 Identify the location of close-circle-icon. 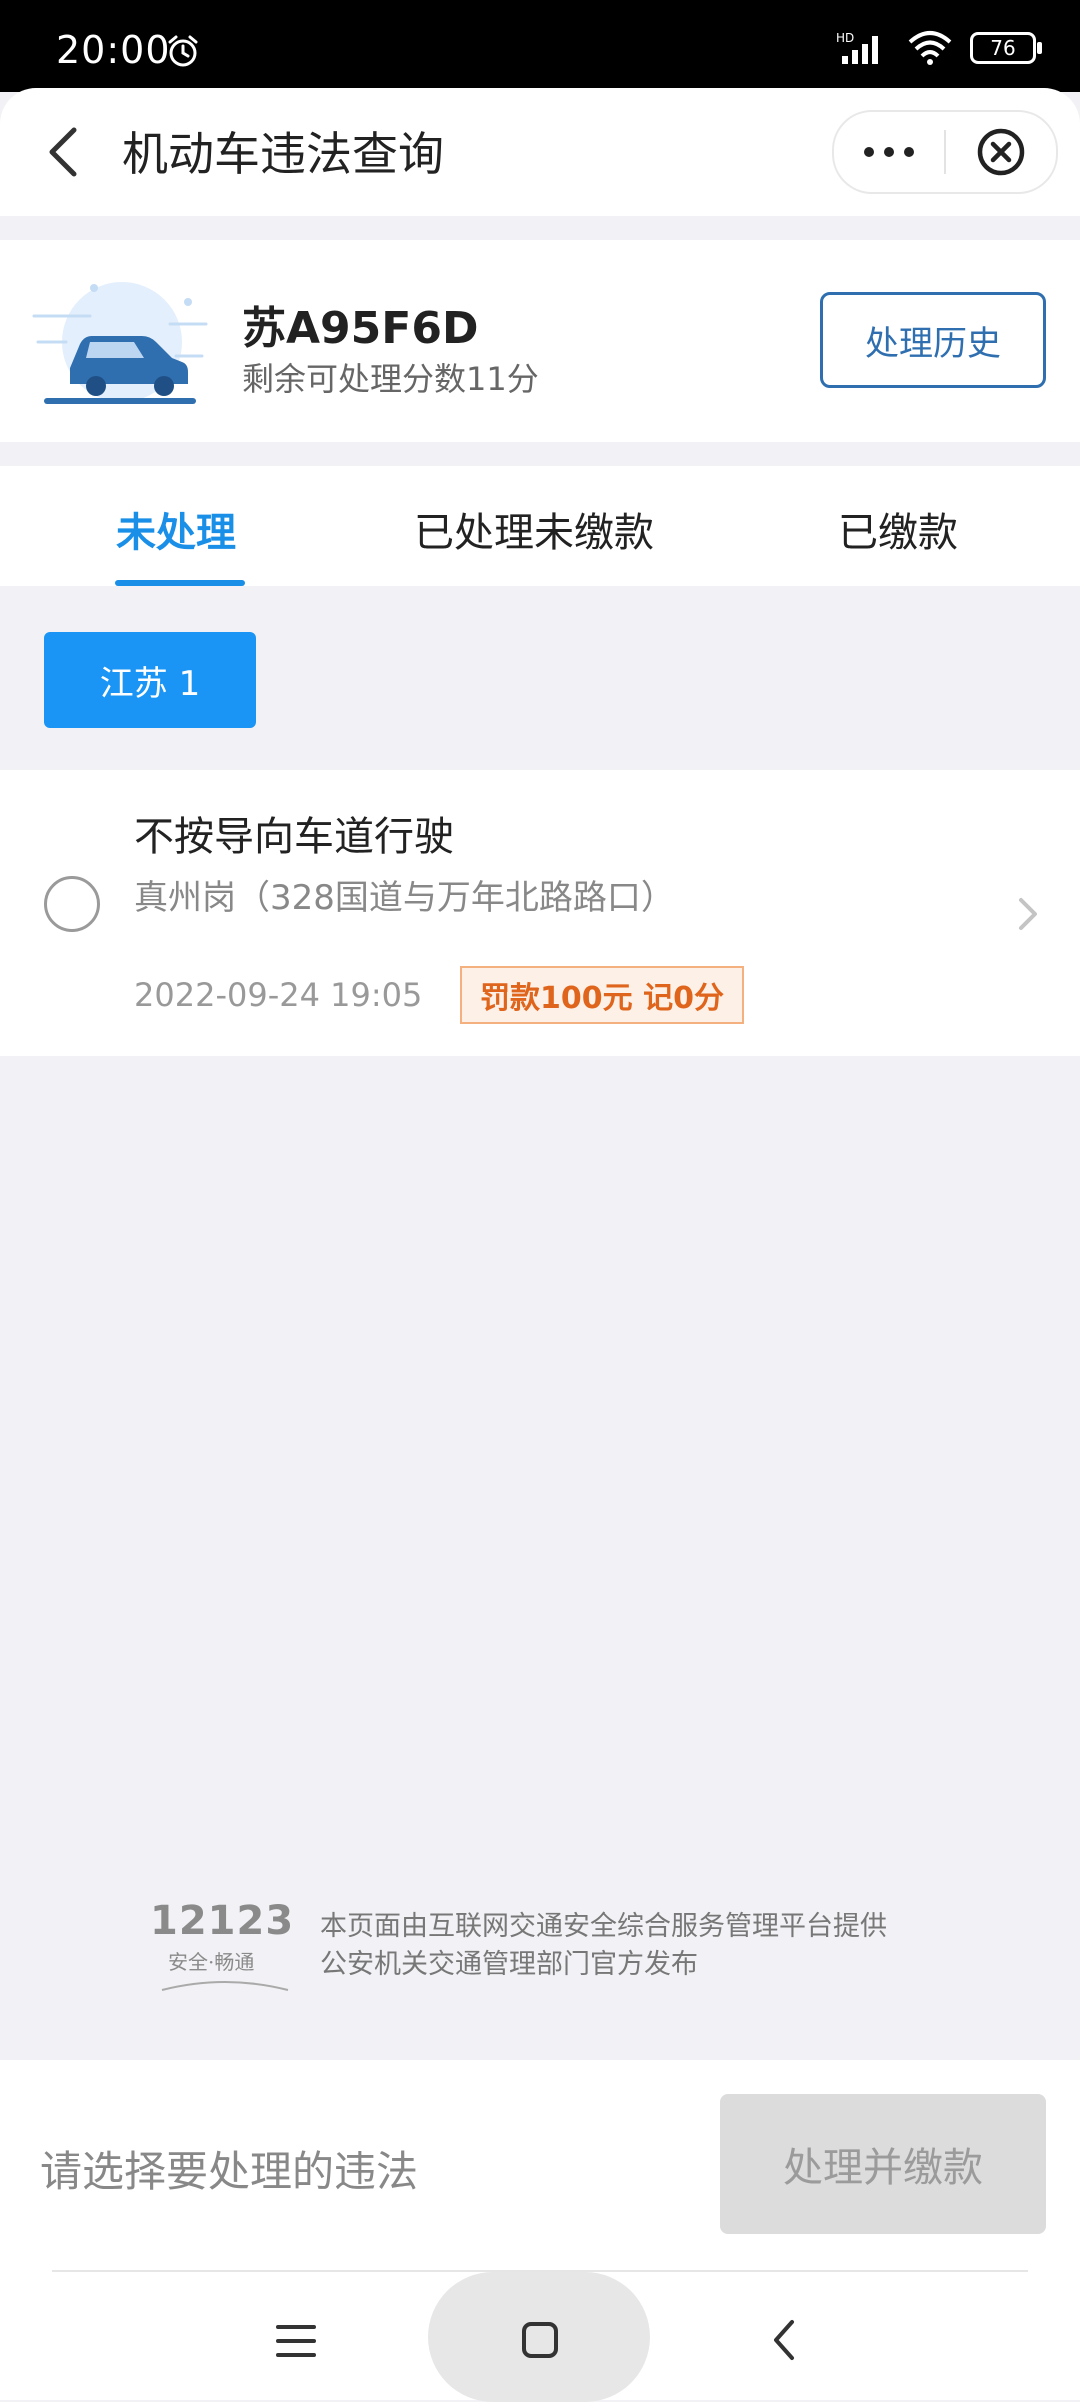
(1001, 152).